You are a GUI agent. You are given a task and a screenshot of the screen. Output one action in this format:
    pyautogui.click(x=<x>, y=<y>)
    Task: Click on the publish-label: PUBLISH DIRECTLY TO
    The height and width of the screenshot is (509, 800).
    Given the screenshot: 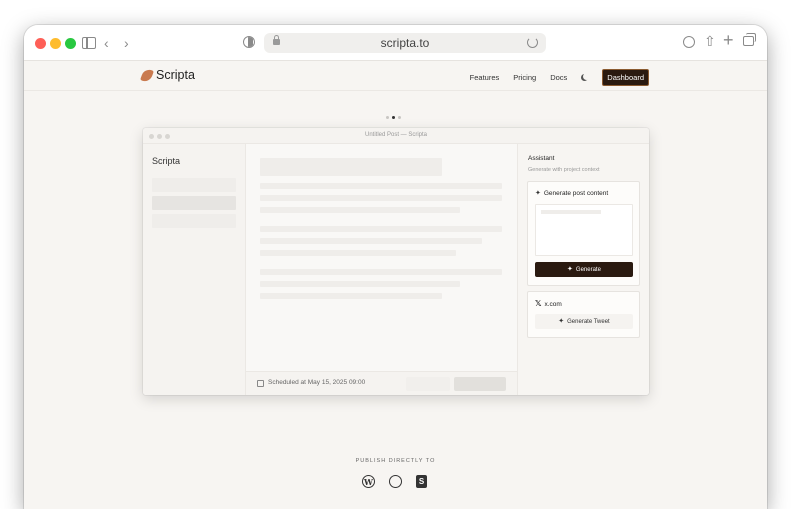 What is the action you would take?
    pyautogui.click(x=395, y=461)
    